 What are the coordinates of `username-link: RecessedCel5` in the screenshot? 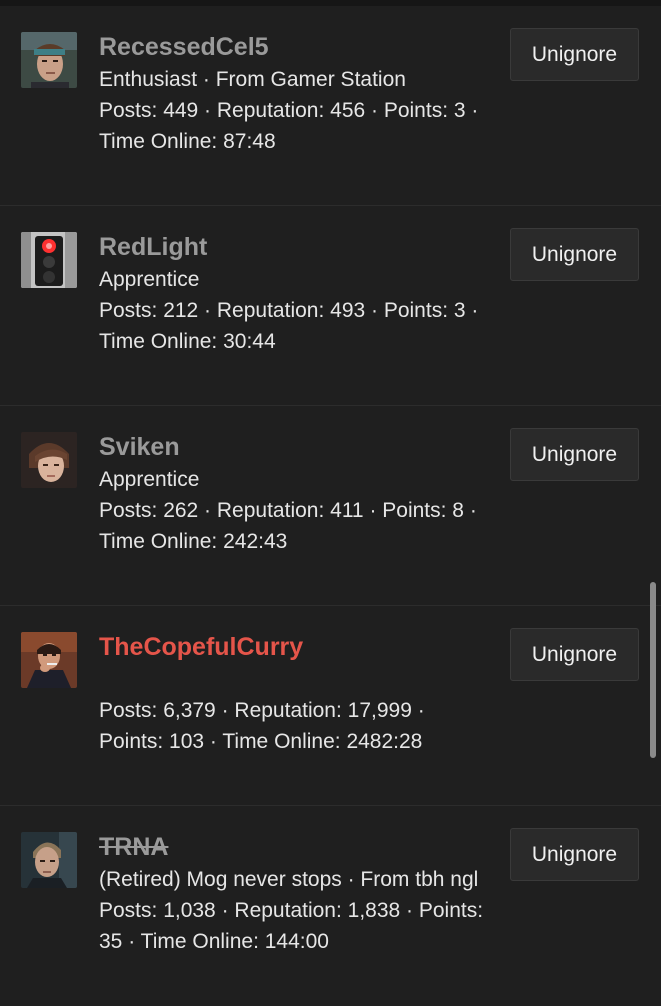 It's located at (296, 47).